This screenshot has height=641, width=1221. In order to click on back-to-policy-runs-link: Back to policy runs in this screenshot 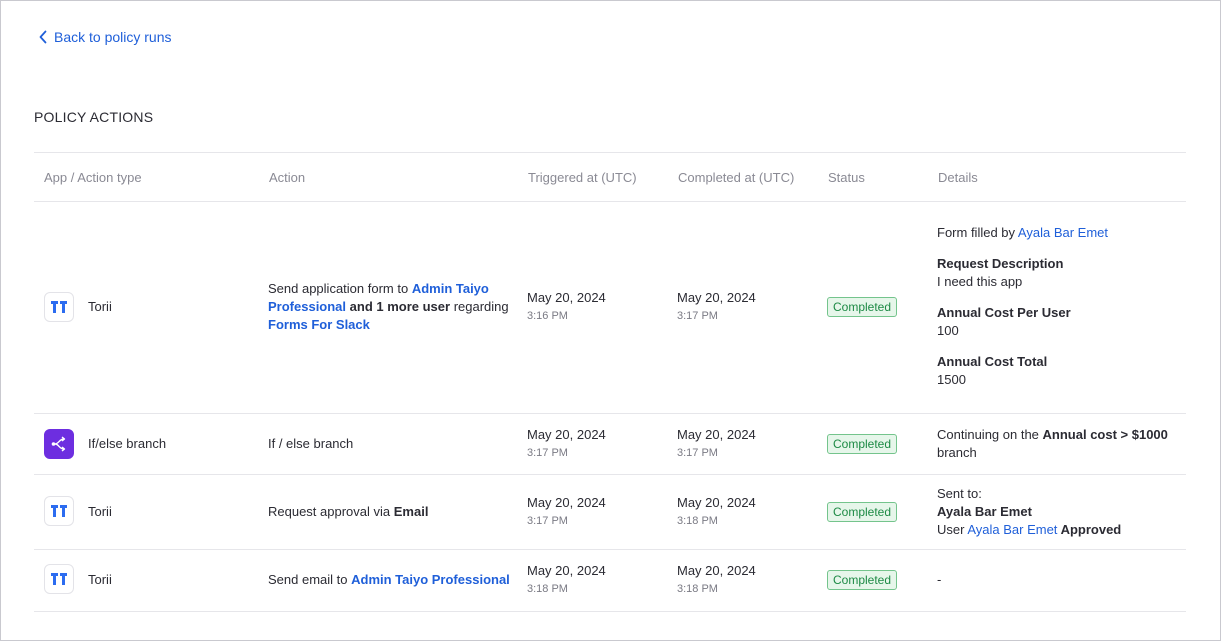, I will do `click(105, 37)`.